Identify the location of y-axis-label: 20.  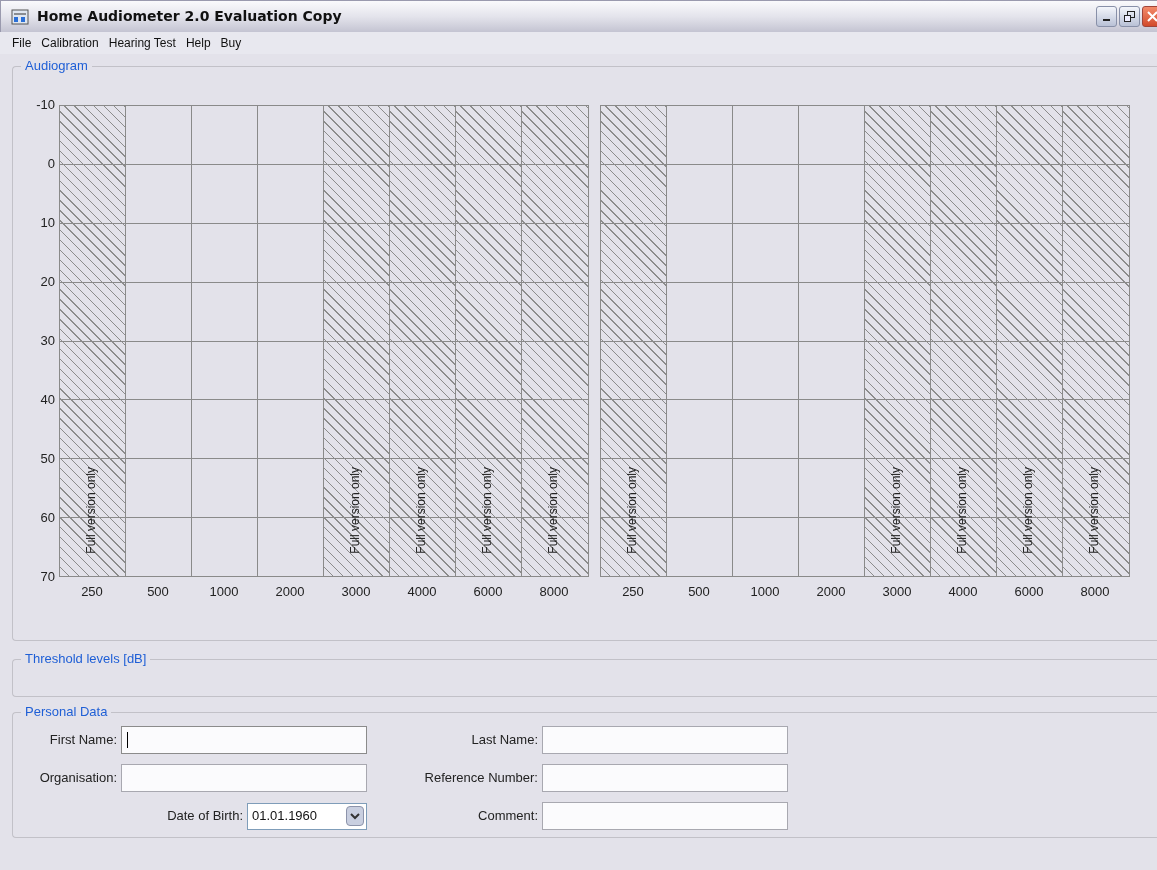
(47, 282).